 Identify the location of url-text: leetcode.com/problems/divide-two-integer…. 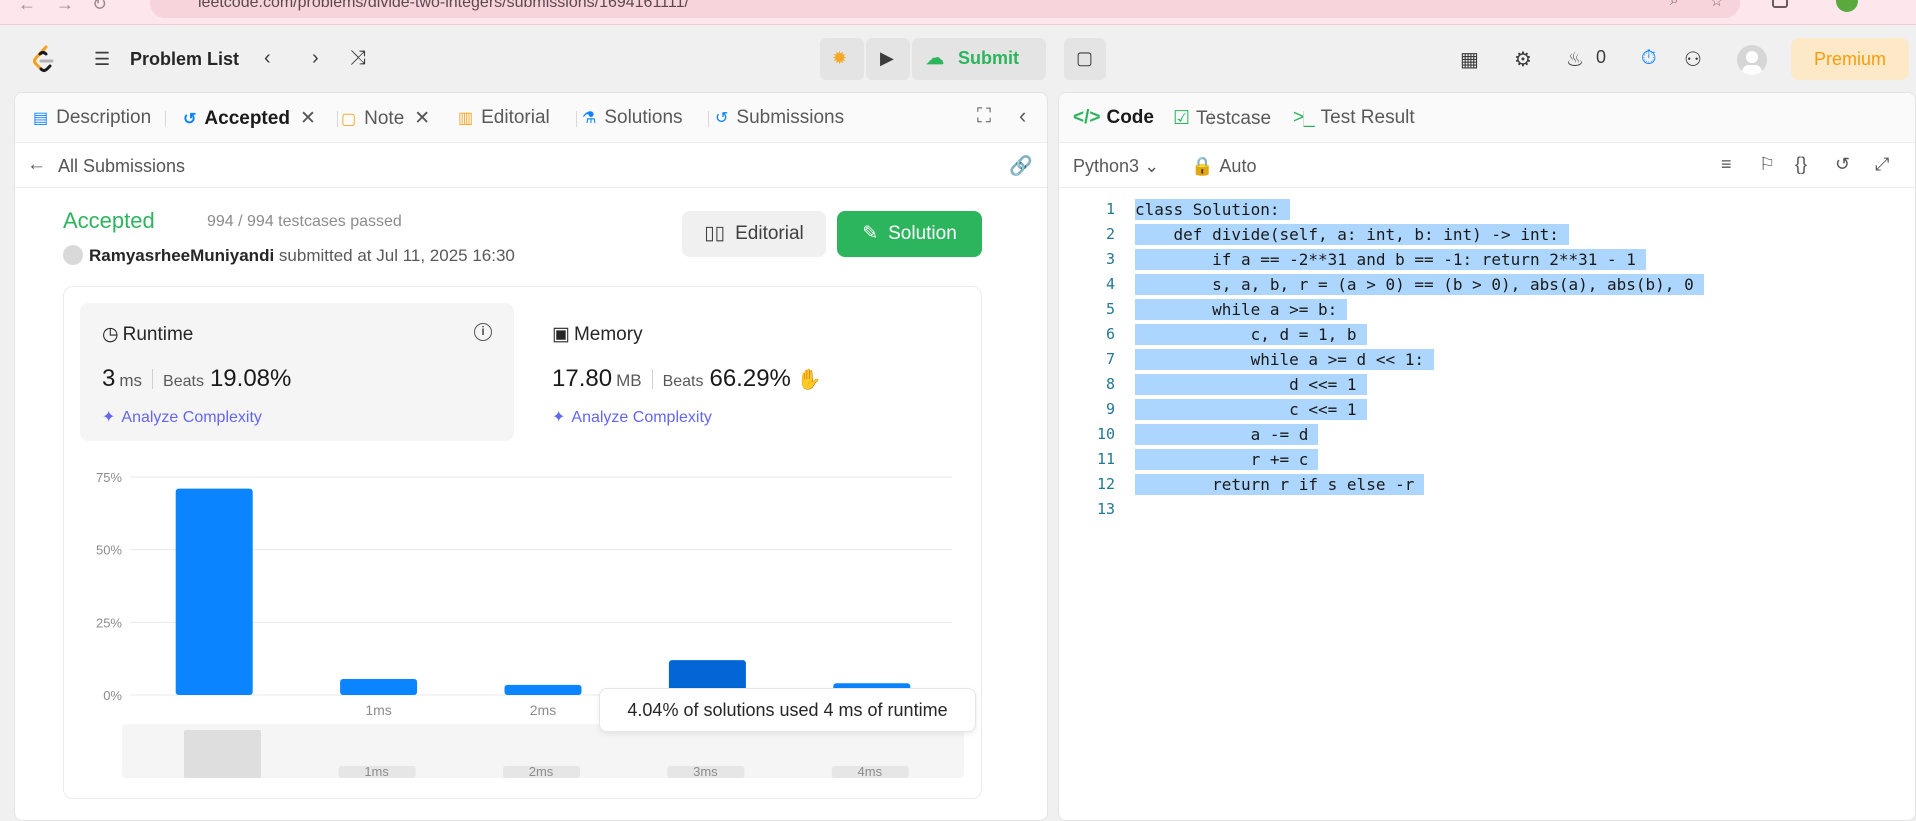
(443, 5).